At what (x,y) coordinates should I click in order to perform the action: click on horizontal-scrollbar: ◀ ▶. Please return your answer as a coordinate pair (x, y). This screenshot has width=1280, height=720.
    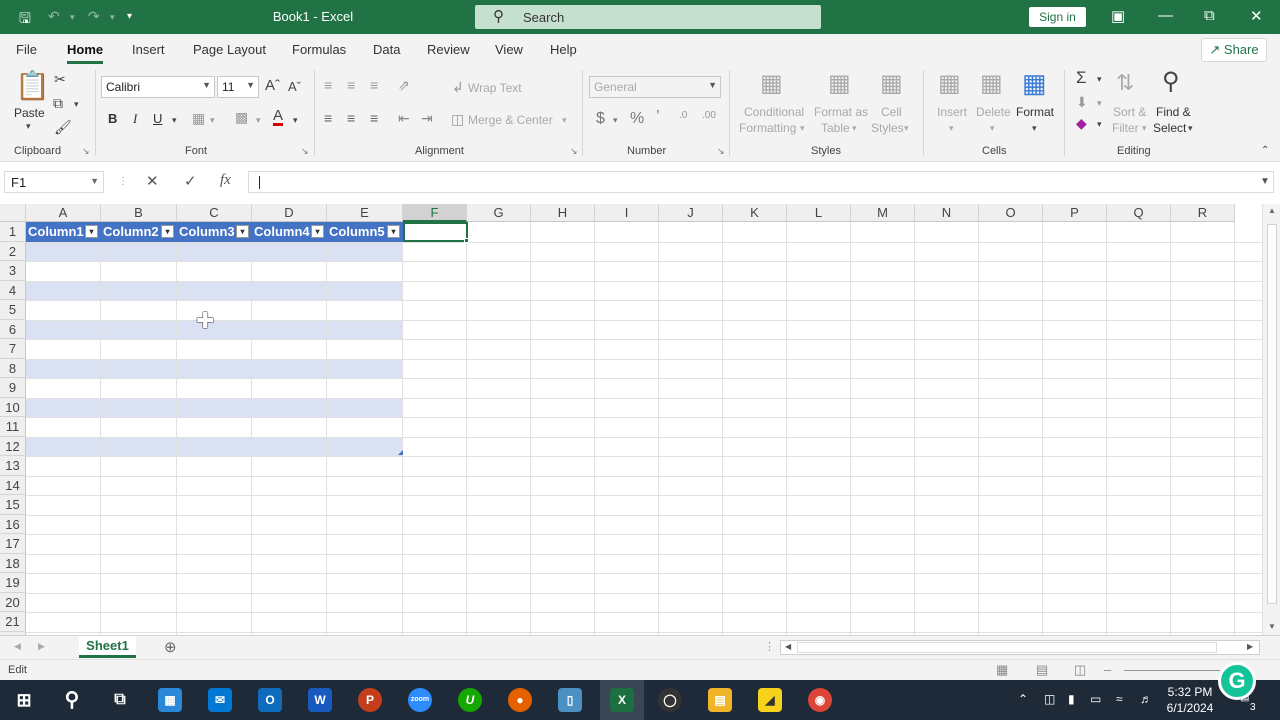
    Looking at the image, I should click on (1020, 647).